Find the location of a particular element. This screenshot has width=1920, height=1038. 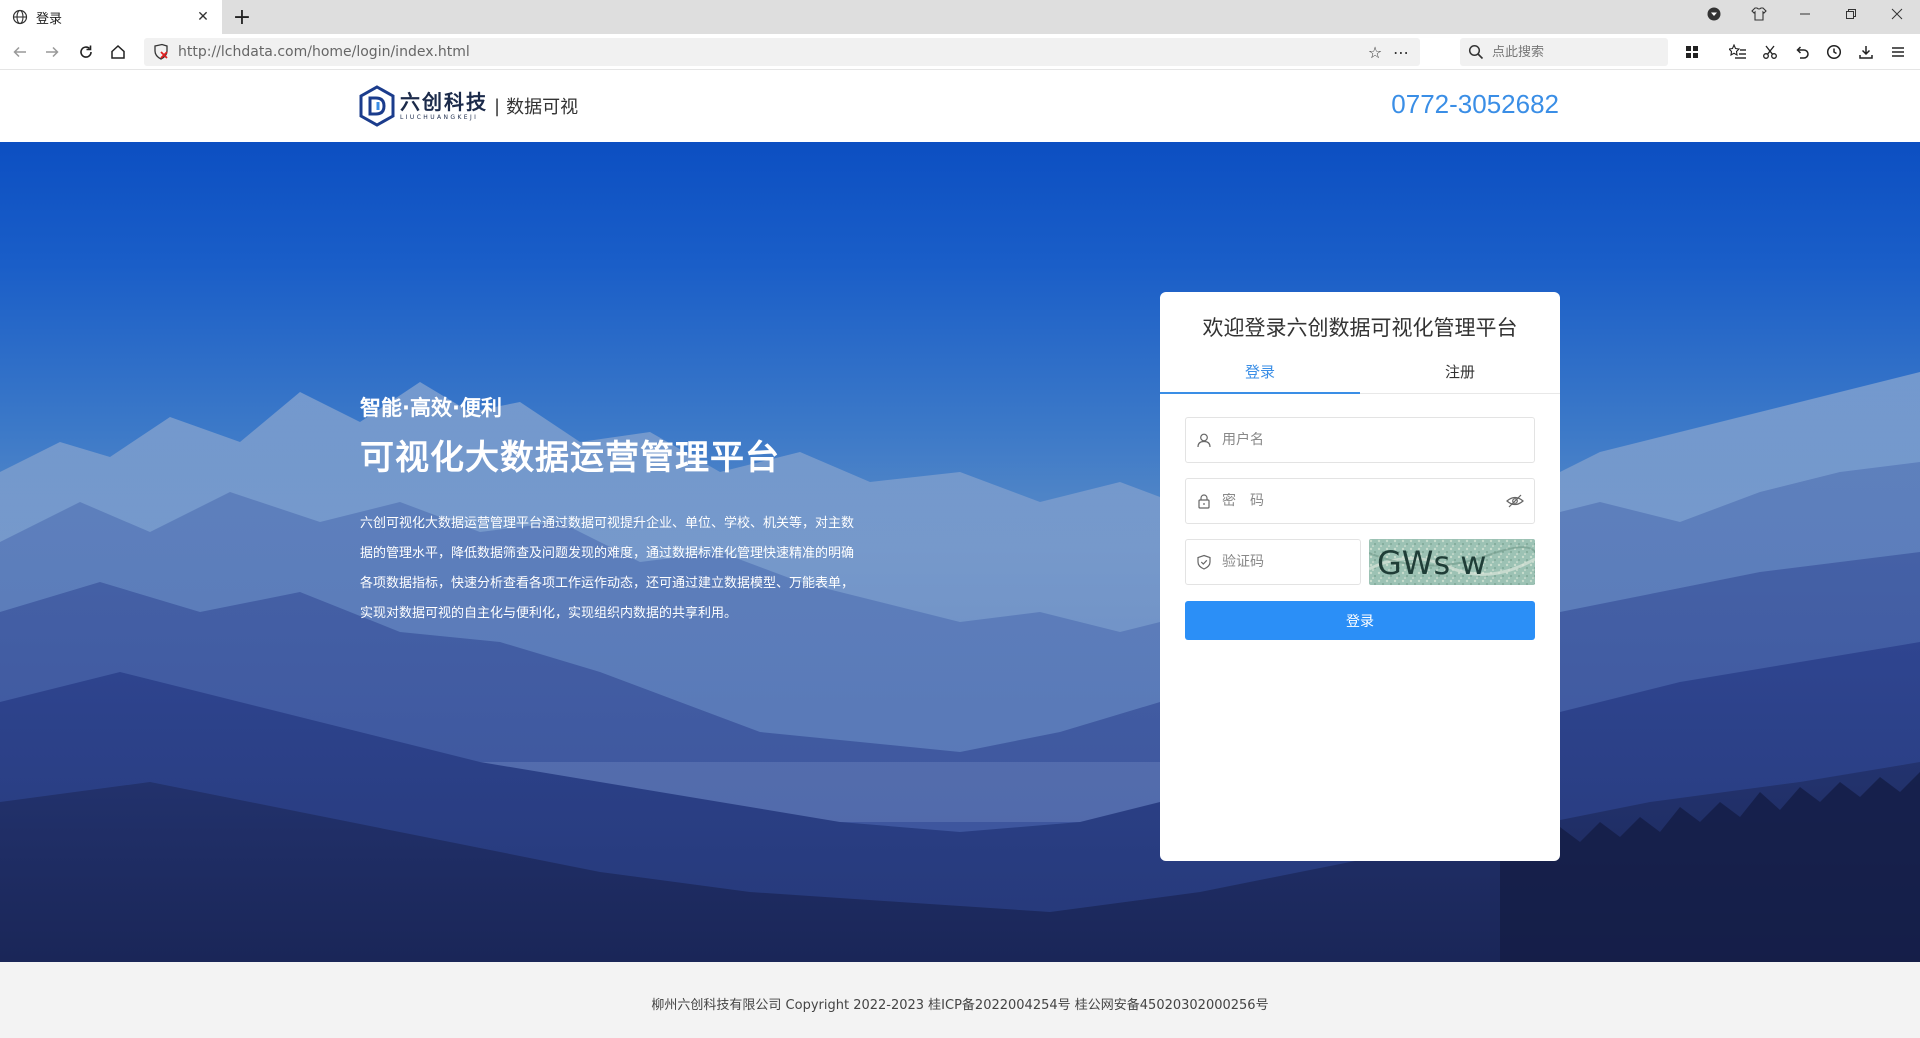

forward-arrow-icon is located at coordinates (52, 52).